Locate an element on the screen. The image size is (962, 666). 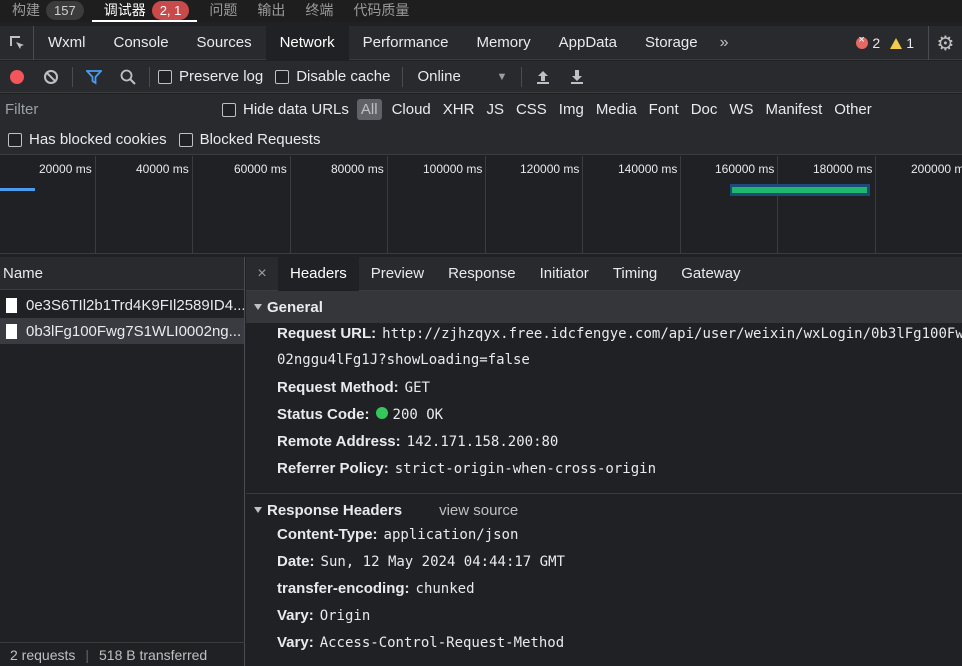
header-value: application/json is located at coordinates (451, 535).